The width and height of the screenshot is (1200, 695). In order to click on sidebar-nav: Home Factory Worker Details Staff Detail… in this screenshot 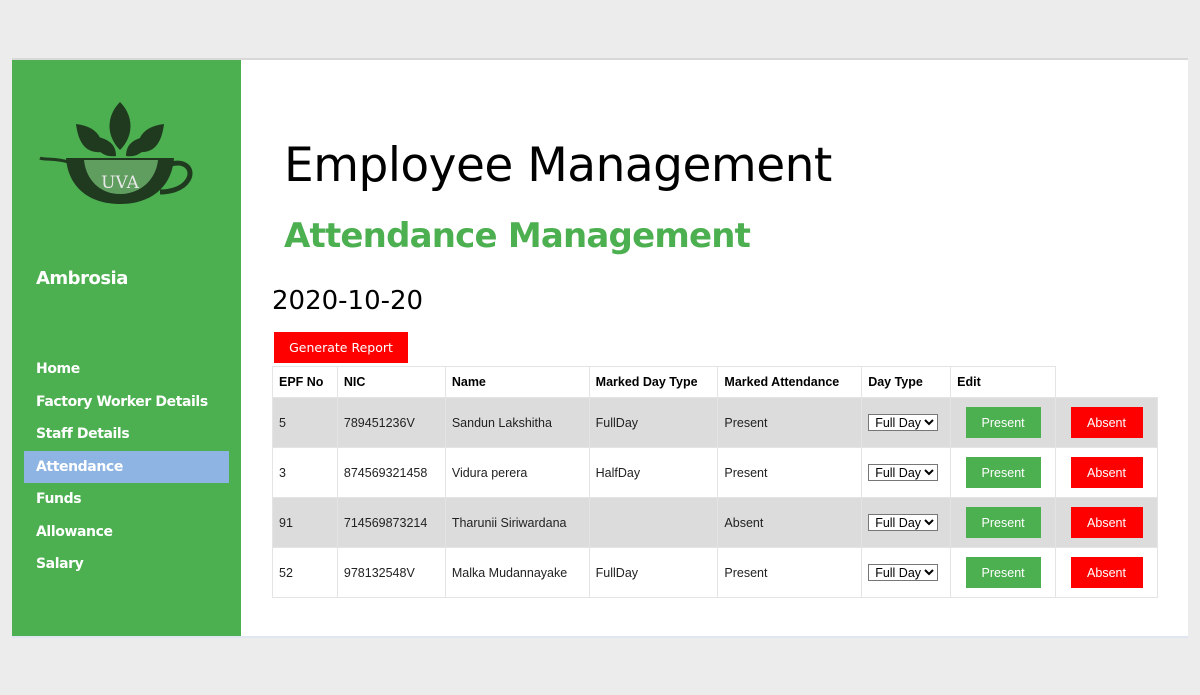, I will do `click(126, 467)`.